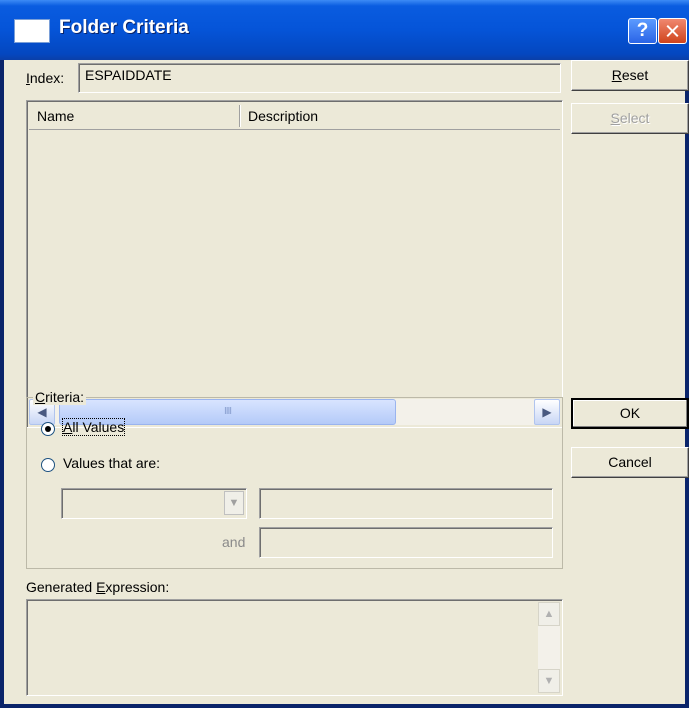  What do you see at coordinates (549, 614) in the screenshot?
I see `scroll-up-icon: ▲` at bounding box center [549, 614].